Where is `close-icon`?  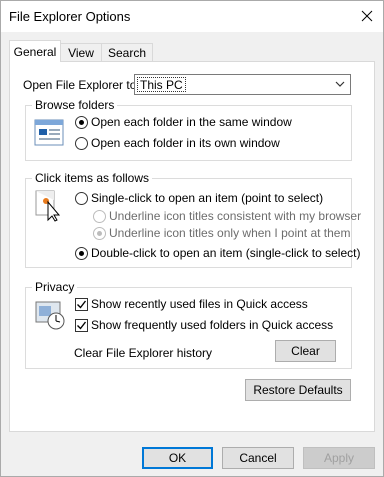 close-icon is located at coordinates (367, 16).